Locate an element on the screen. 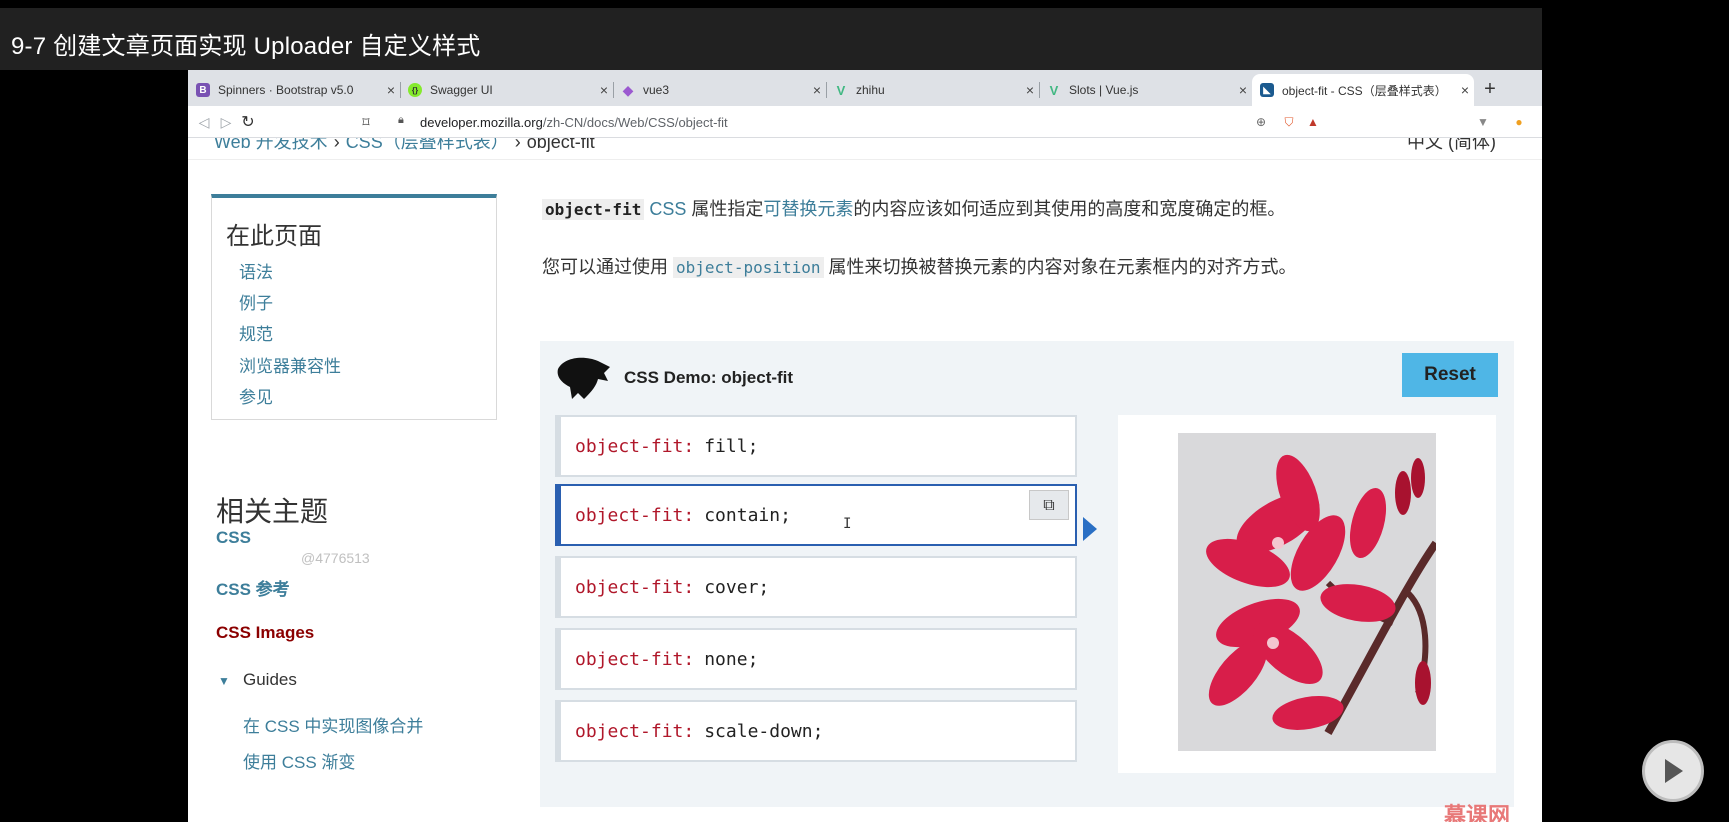  toc-item-syntax: 语法 is located at coordinates (256, 270).